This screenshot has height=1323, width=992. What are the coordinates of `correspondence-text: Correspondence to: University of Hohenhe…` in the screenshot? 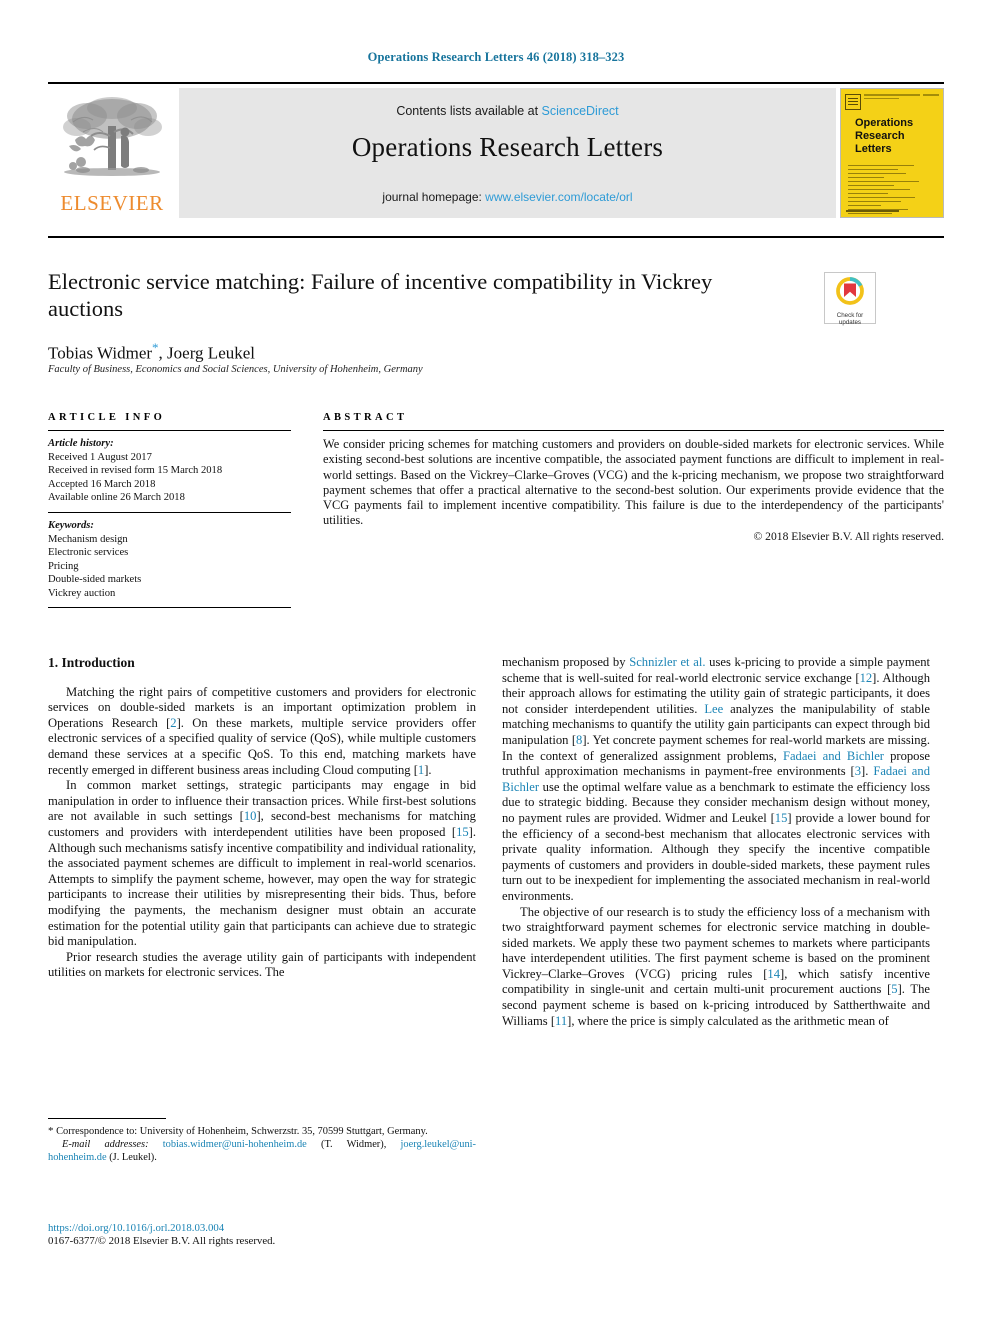 It's located at (242, 1131).